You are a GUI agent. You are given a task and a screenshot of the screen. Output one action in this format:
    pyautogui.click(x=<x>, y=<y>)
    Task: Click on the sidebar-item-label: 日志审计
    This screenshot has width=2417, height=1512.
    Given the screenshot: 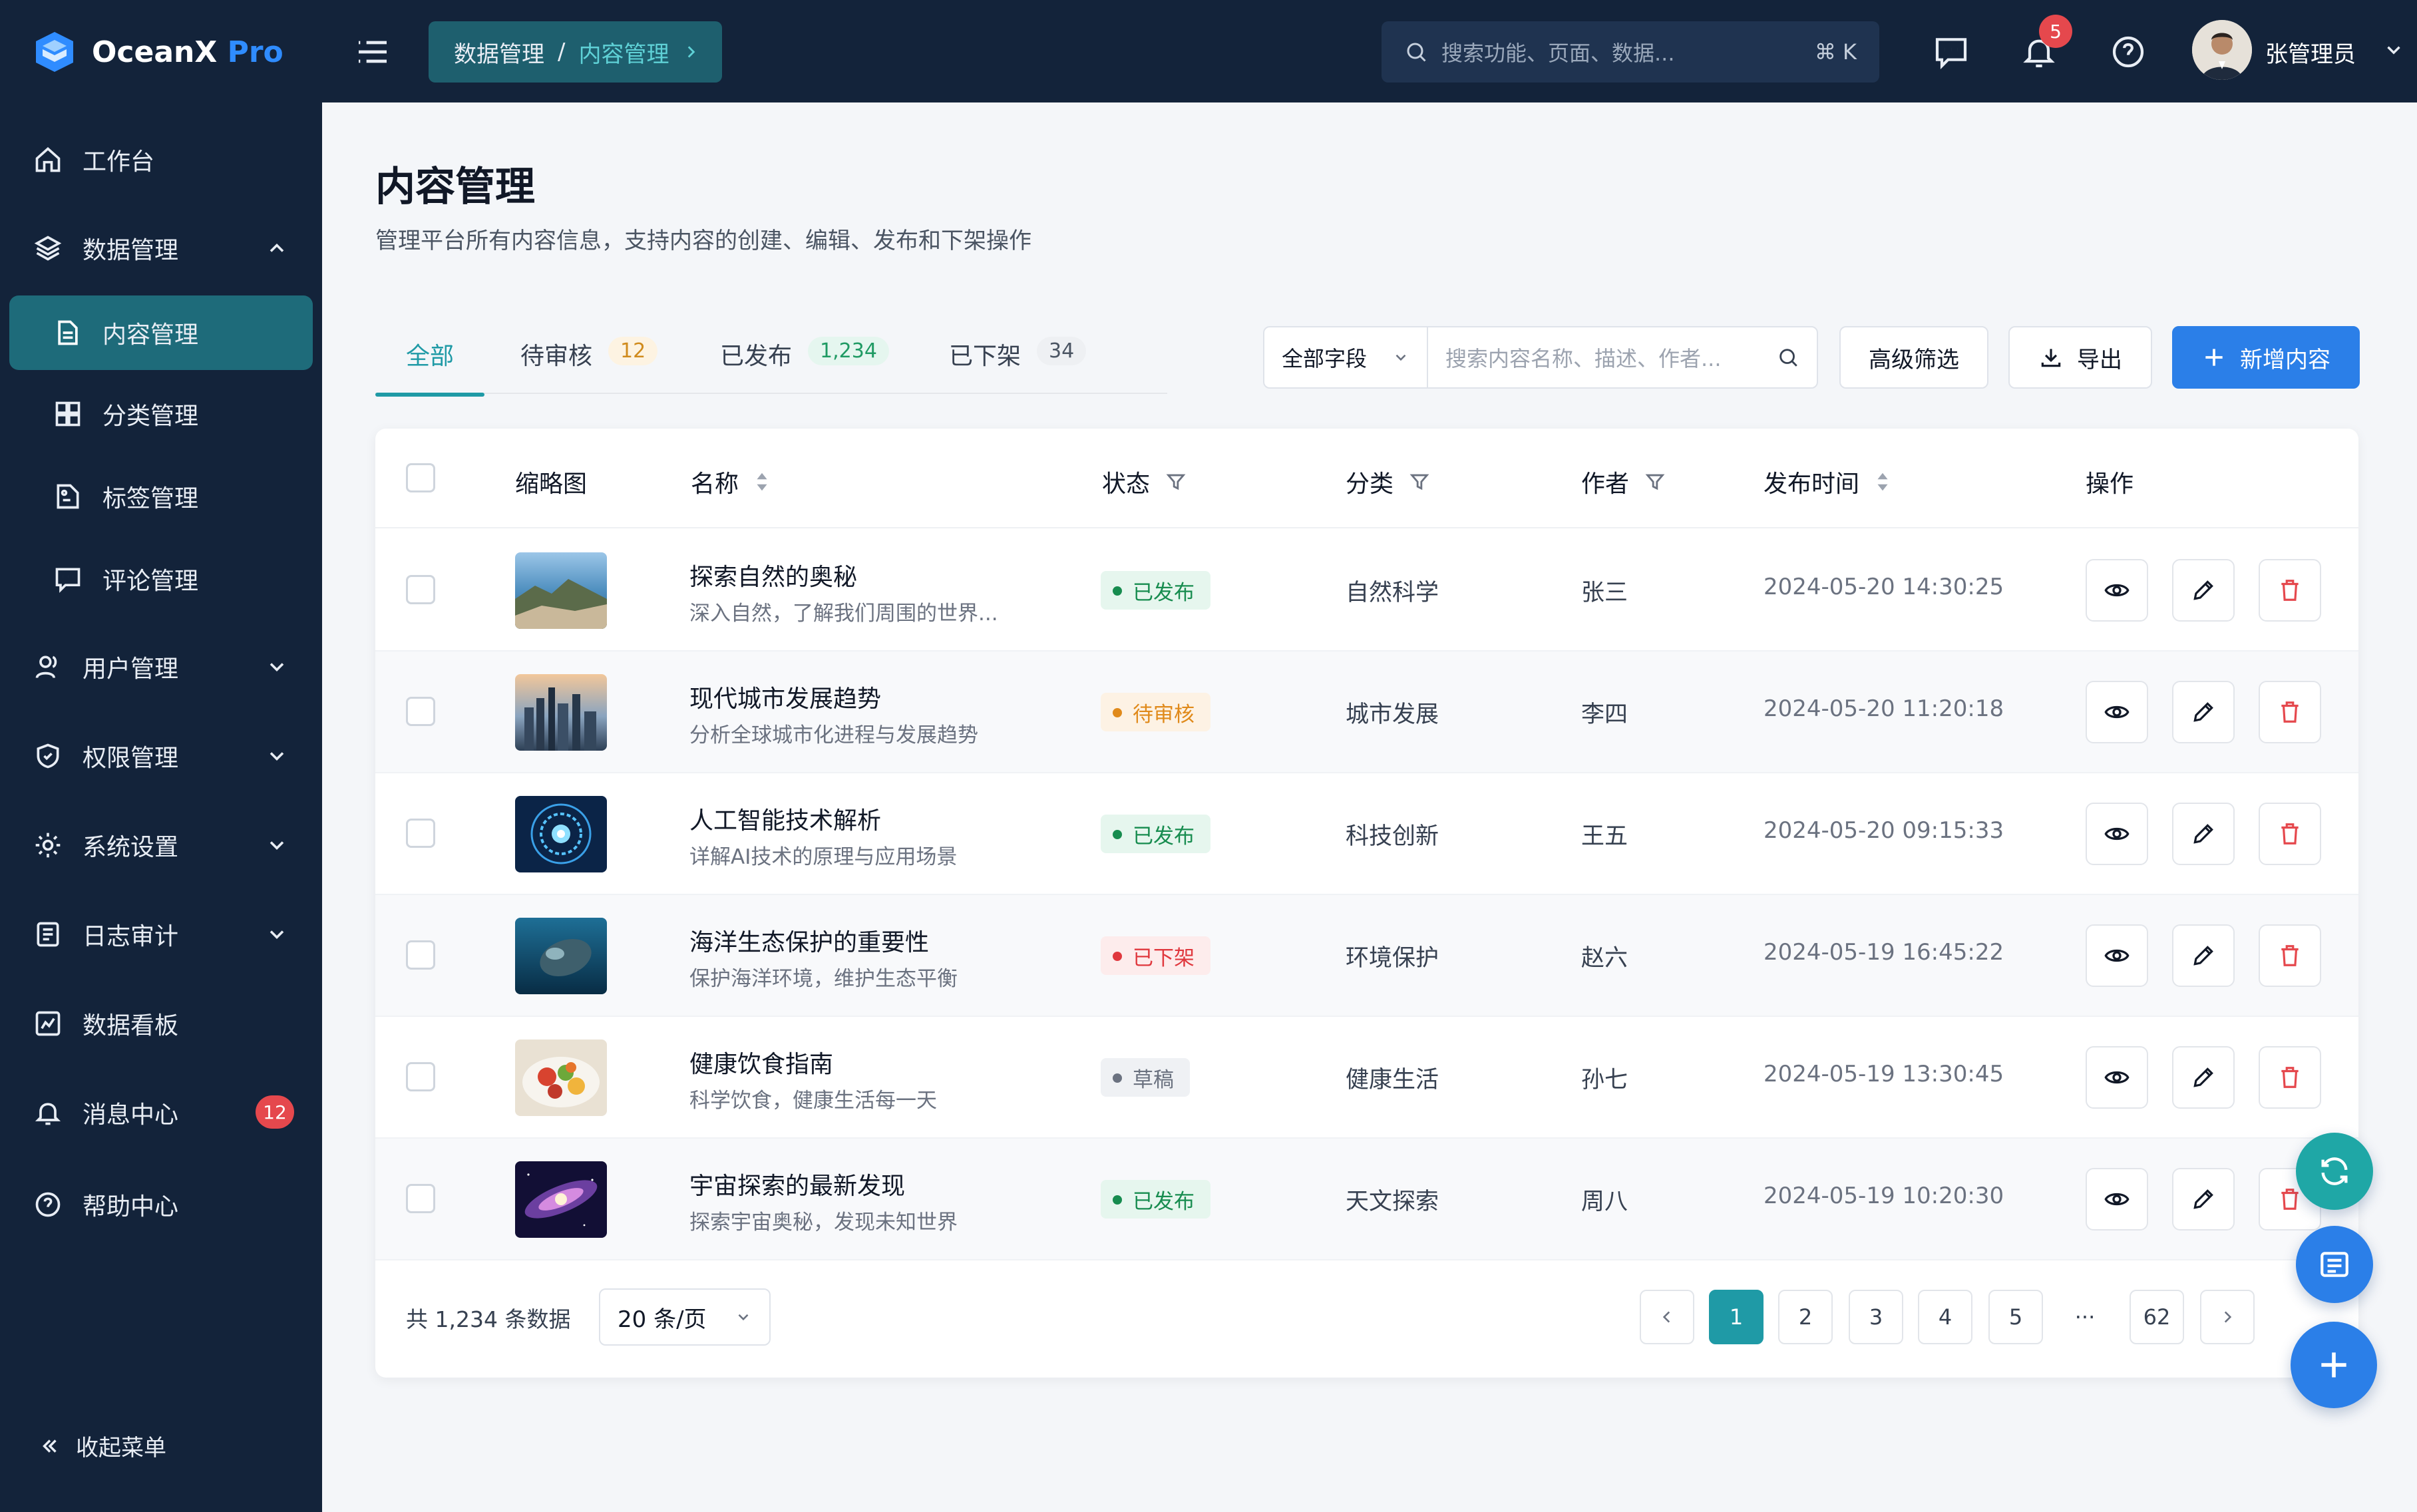 What is the action you would take?
    pyautogui.click(x=131, y=936)
    